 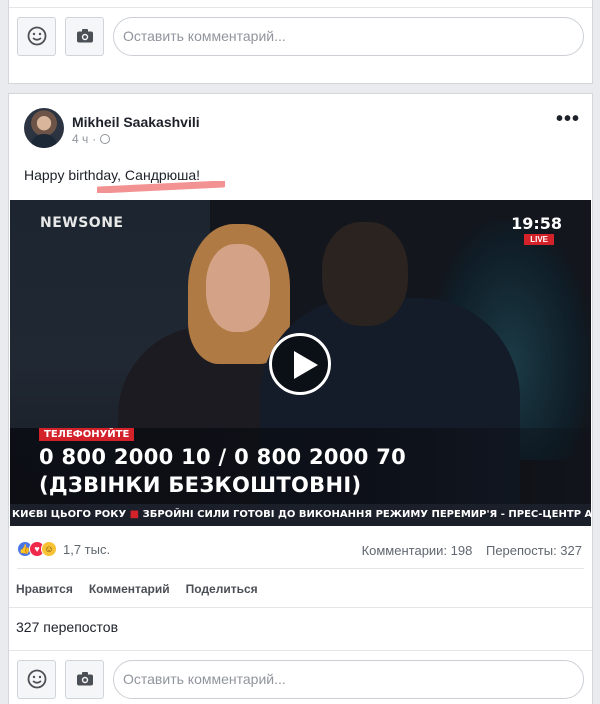 I want to click on shares-count: Перепосты: 327, so click(x=534, y=550).